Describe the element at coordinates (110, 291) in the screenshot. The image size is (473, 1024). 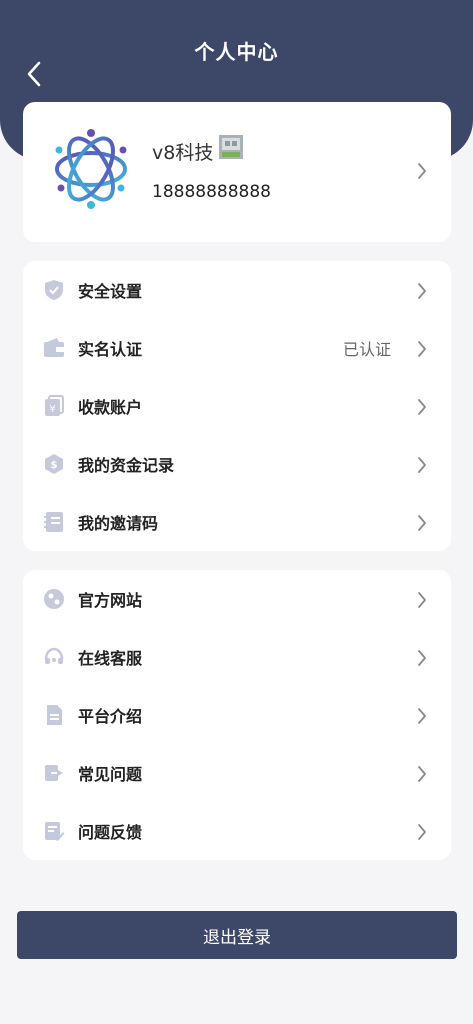
I see `menu-label: 安全设置` at that location.